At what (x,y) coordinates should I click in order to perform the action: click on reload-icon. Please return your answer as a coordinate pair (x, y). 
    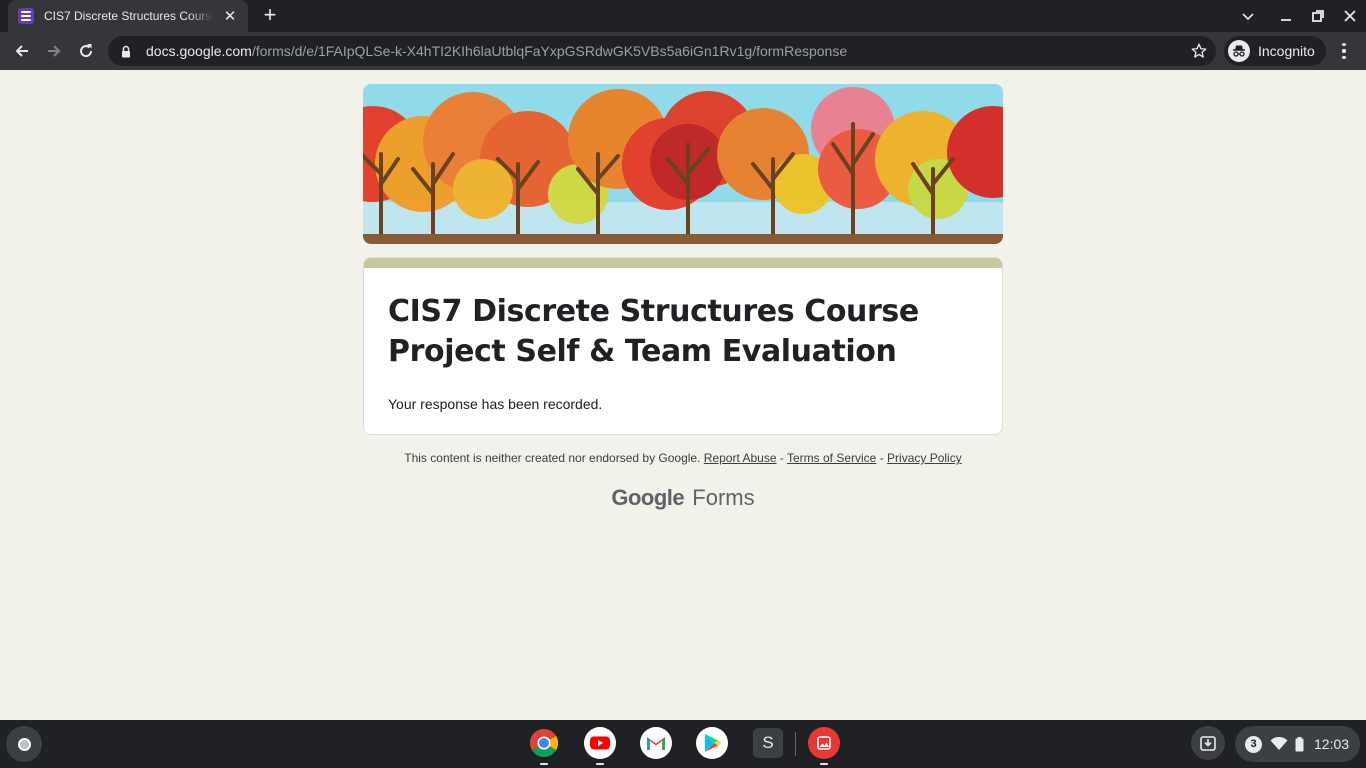
    Looking at the image, I should click on (86, 51).